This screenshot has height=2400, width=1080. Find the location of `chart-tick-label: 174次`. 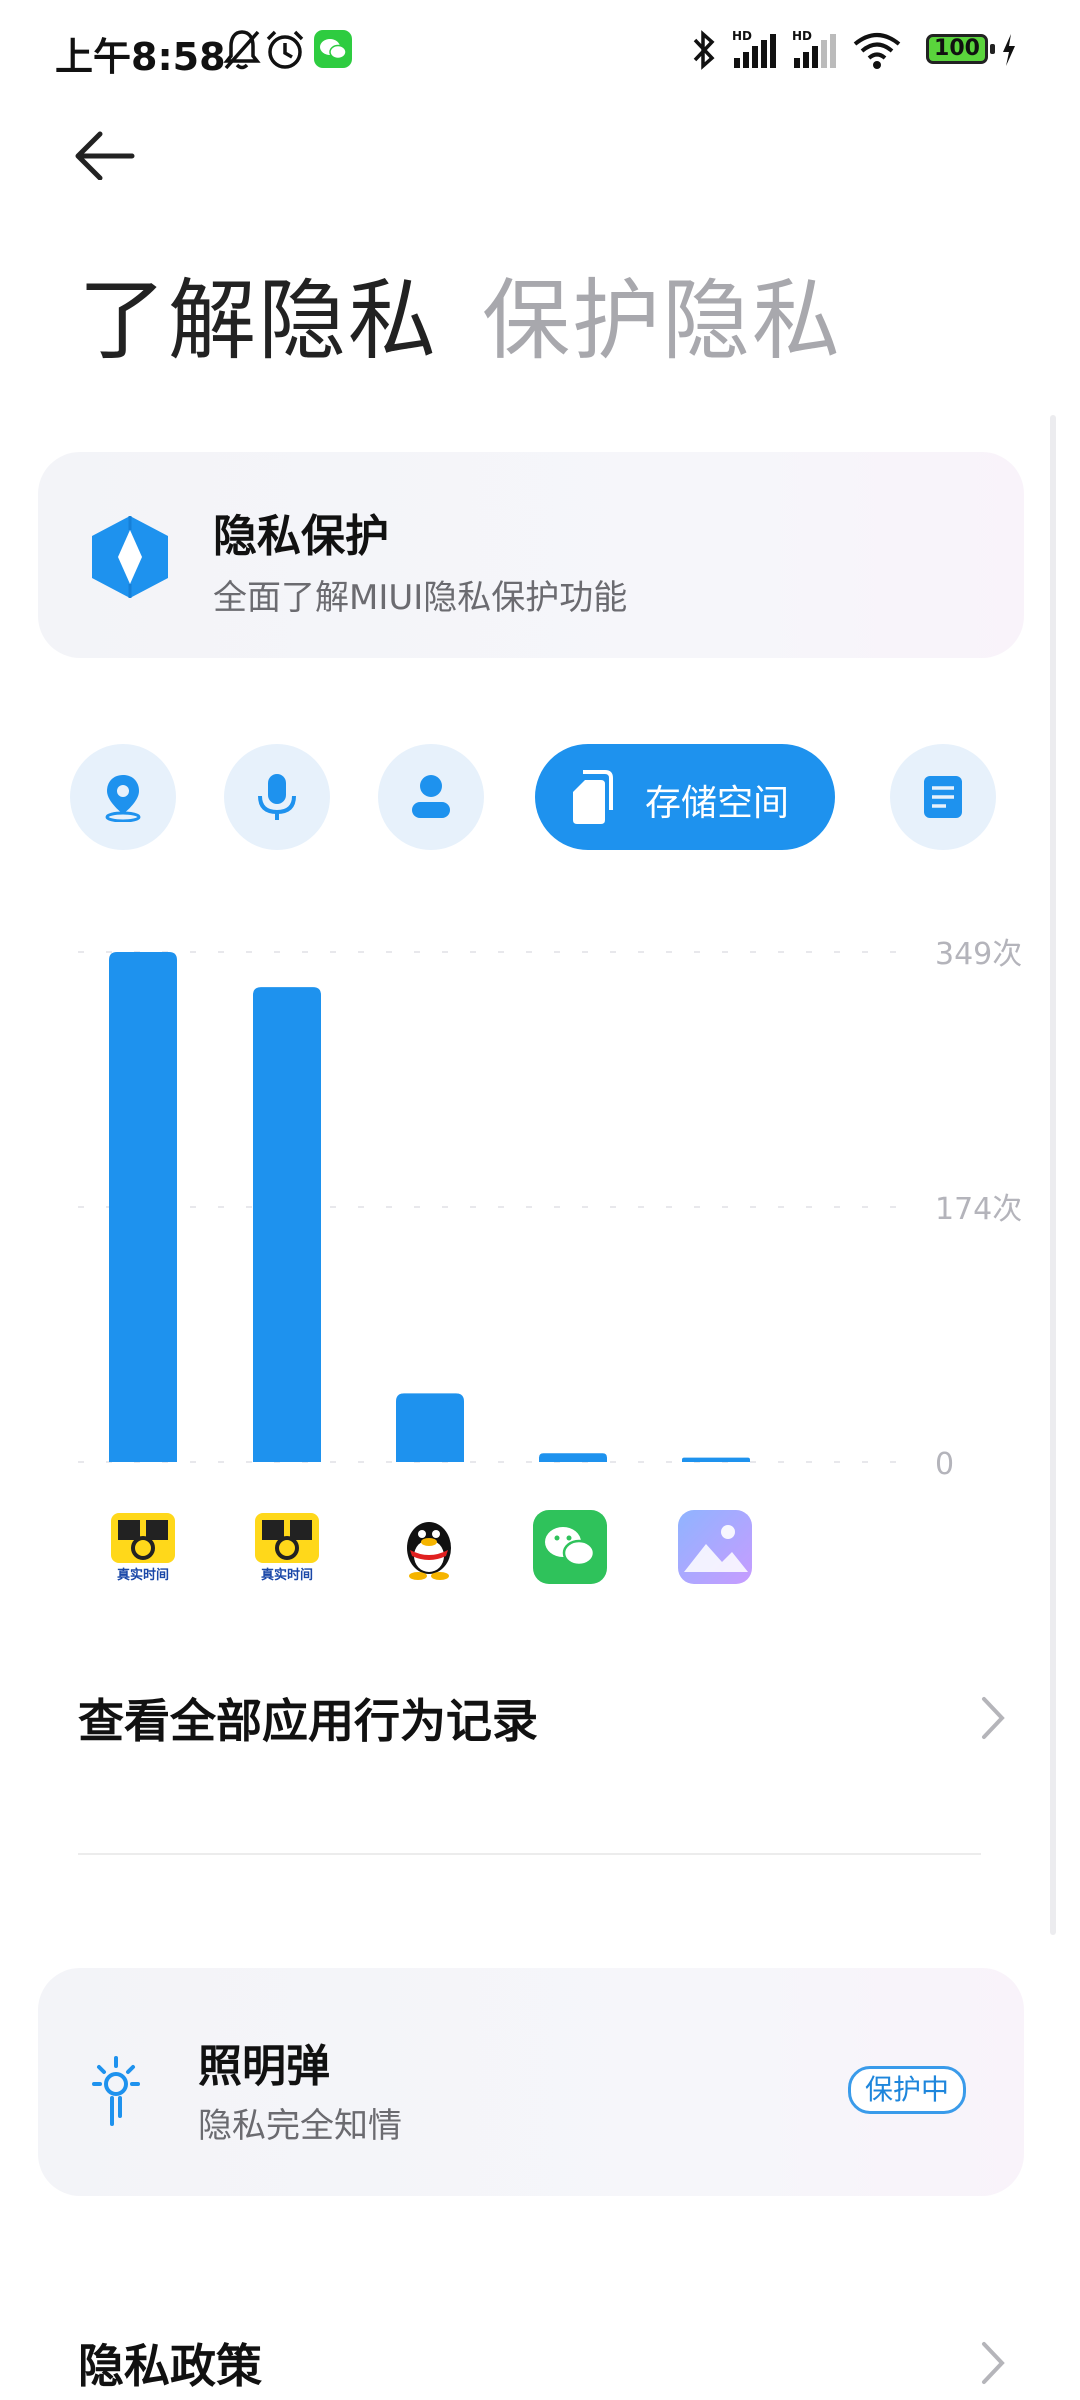

chart-tick-label: 174次 is located at coordinates (978, 1209).